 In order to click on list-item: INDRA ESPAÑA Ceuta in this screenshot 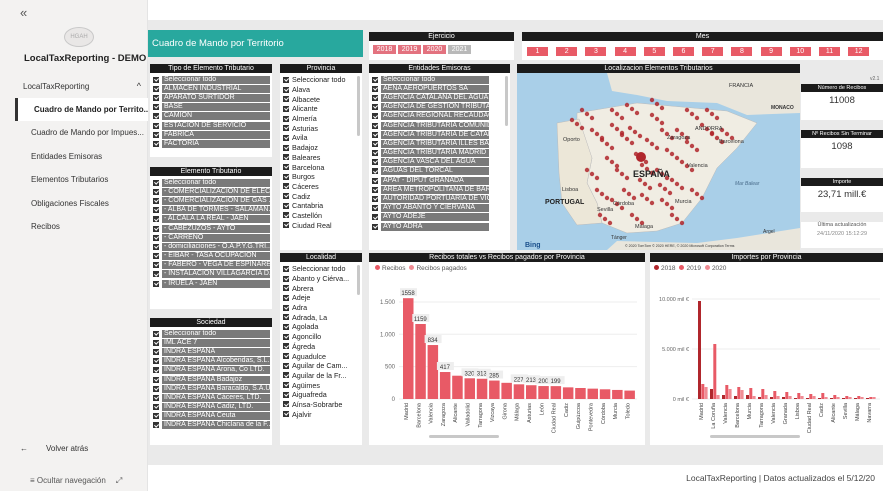, I will do `click(212, 416)`.